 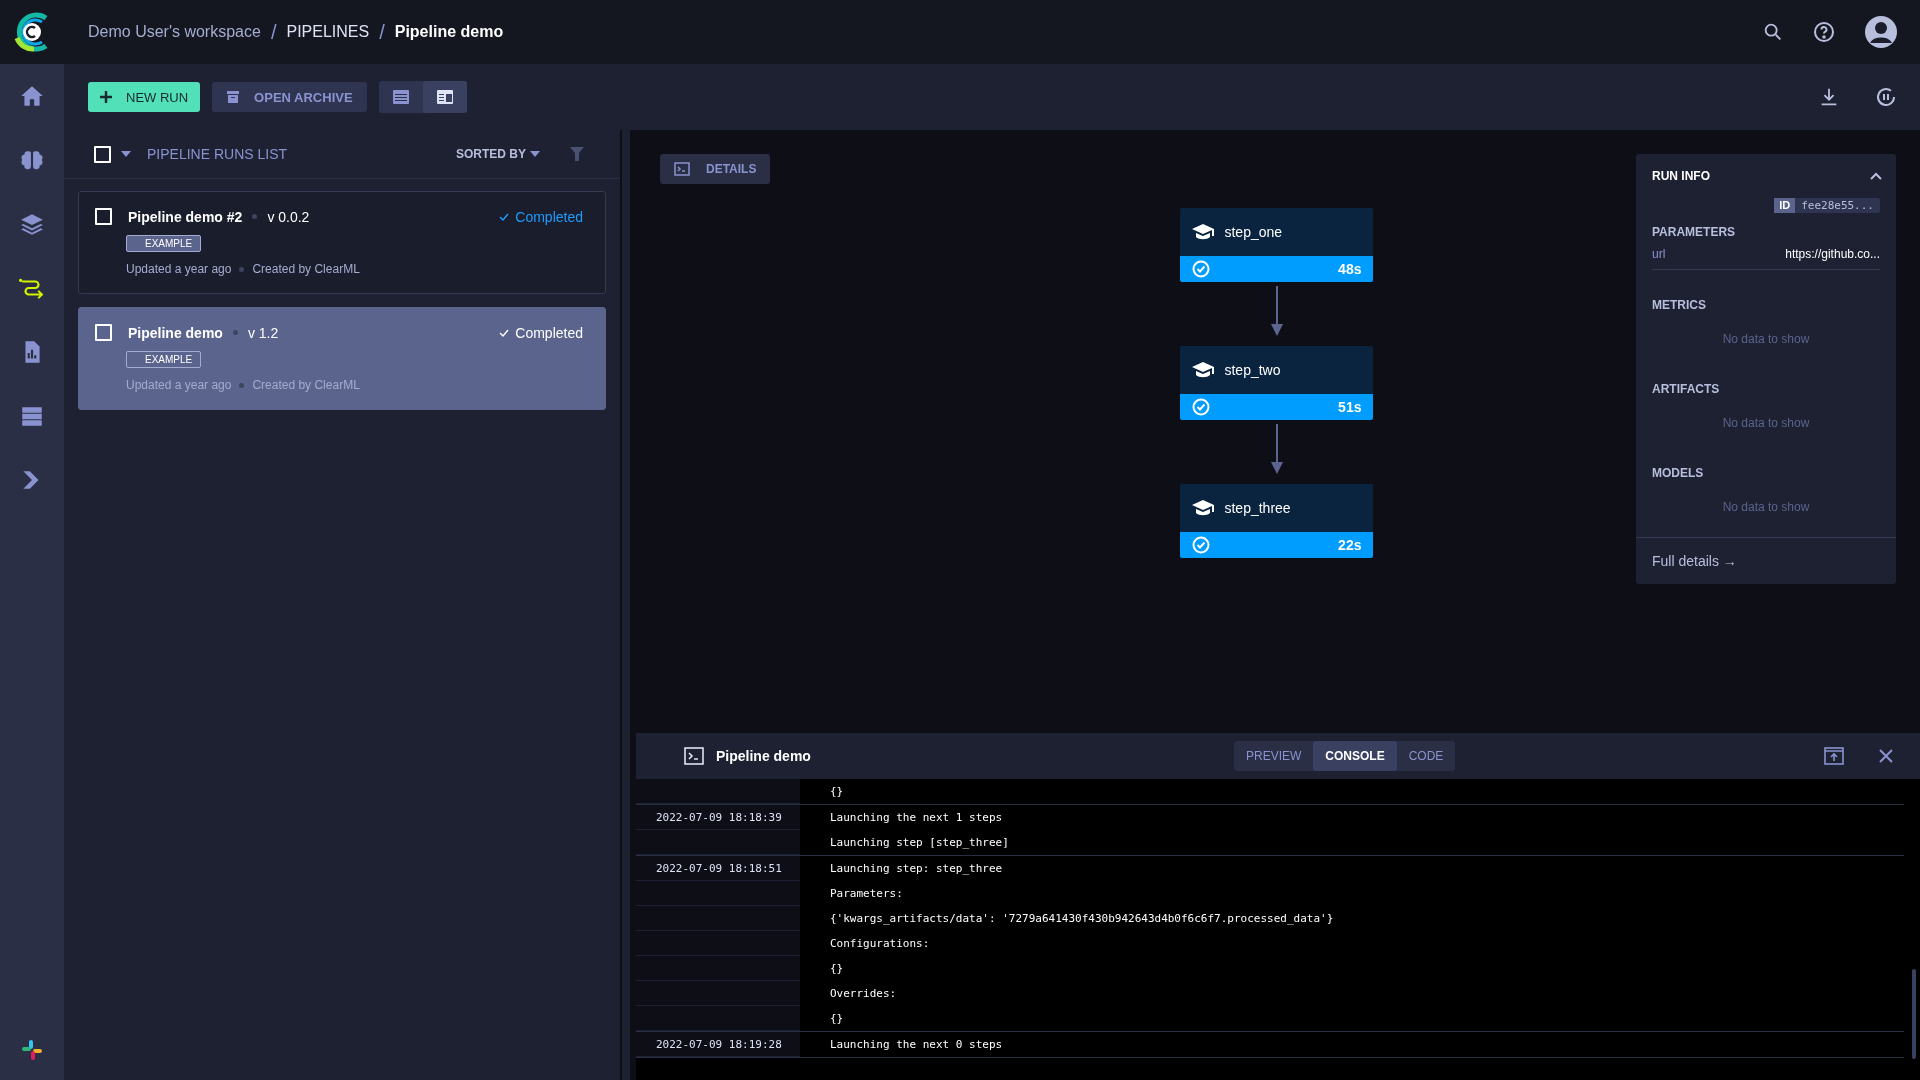 I want to click on scrollbar-thumb, so click(x=1914, y=1014).